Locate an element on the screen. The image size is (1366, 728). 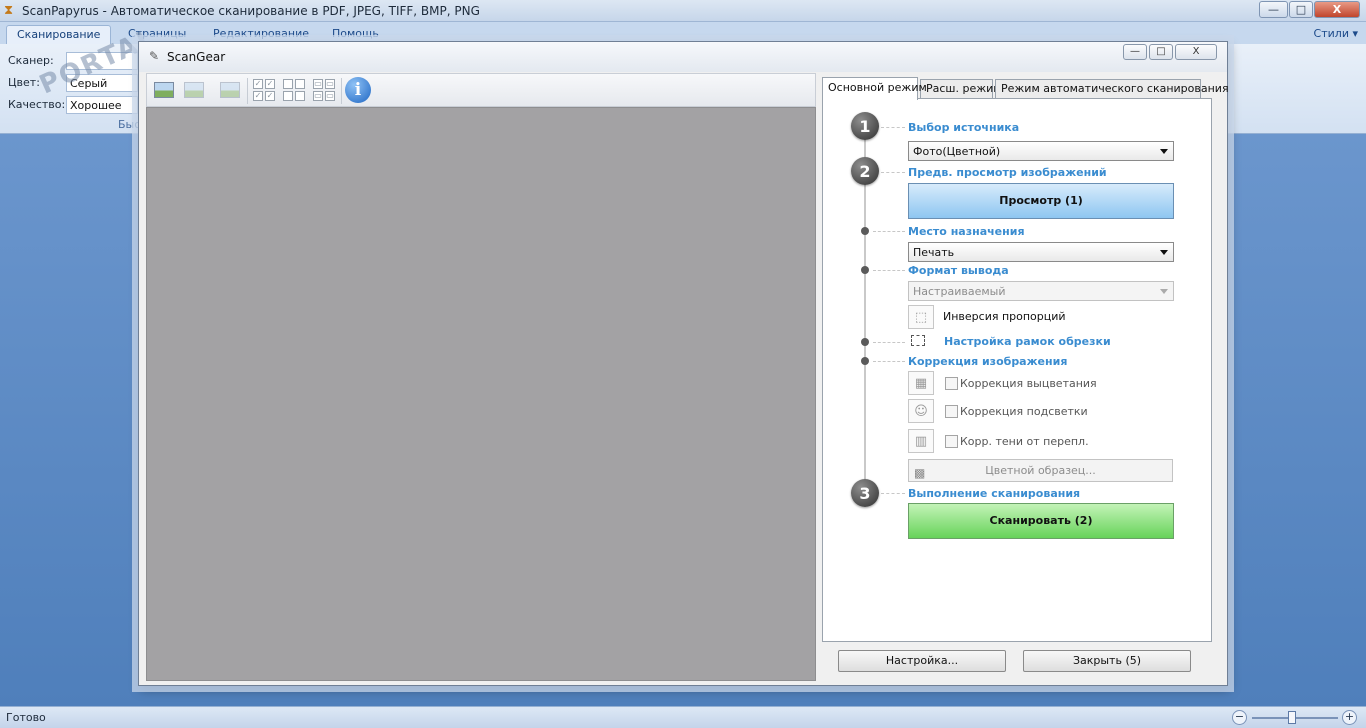
crop-frames-link: Настройка рамок обрезки is located at coordinates (1027, 341).